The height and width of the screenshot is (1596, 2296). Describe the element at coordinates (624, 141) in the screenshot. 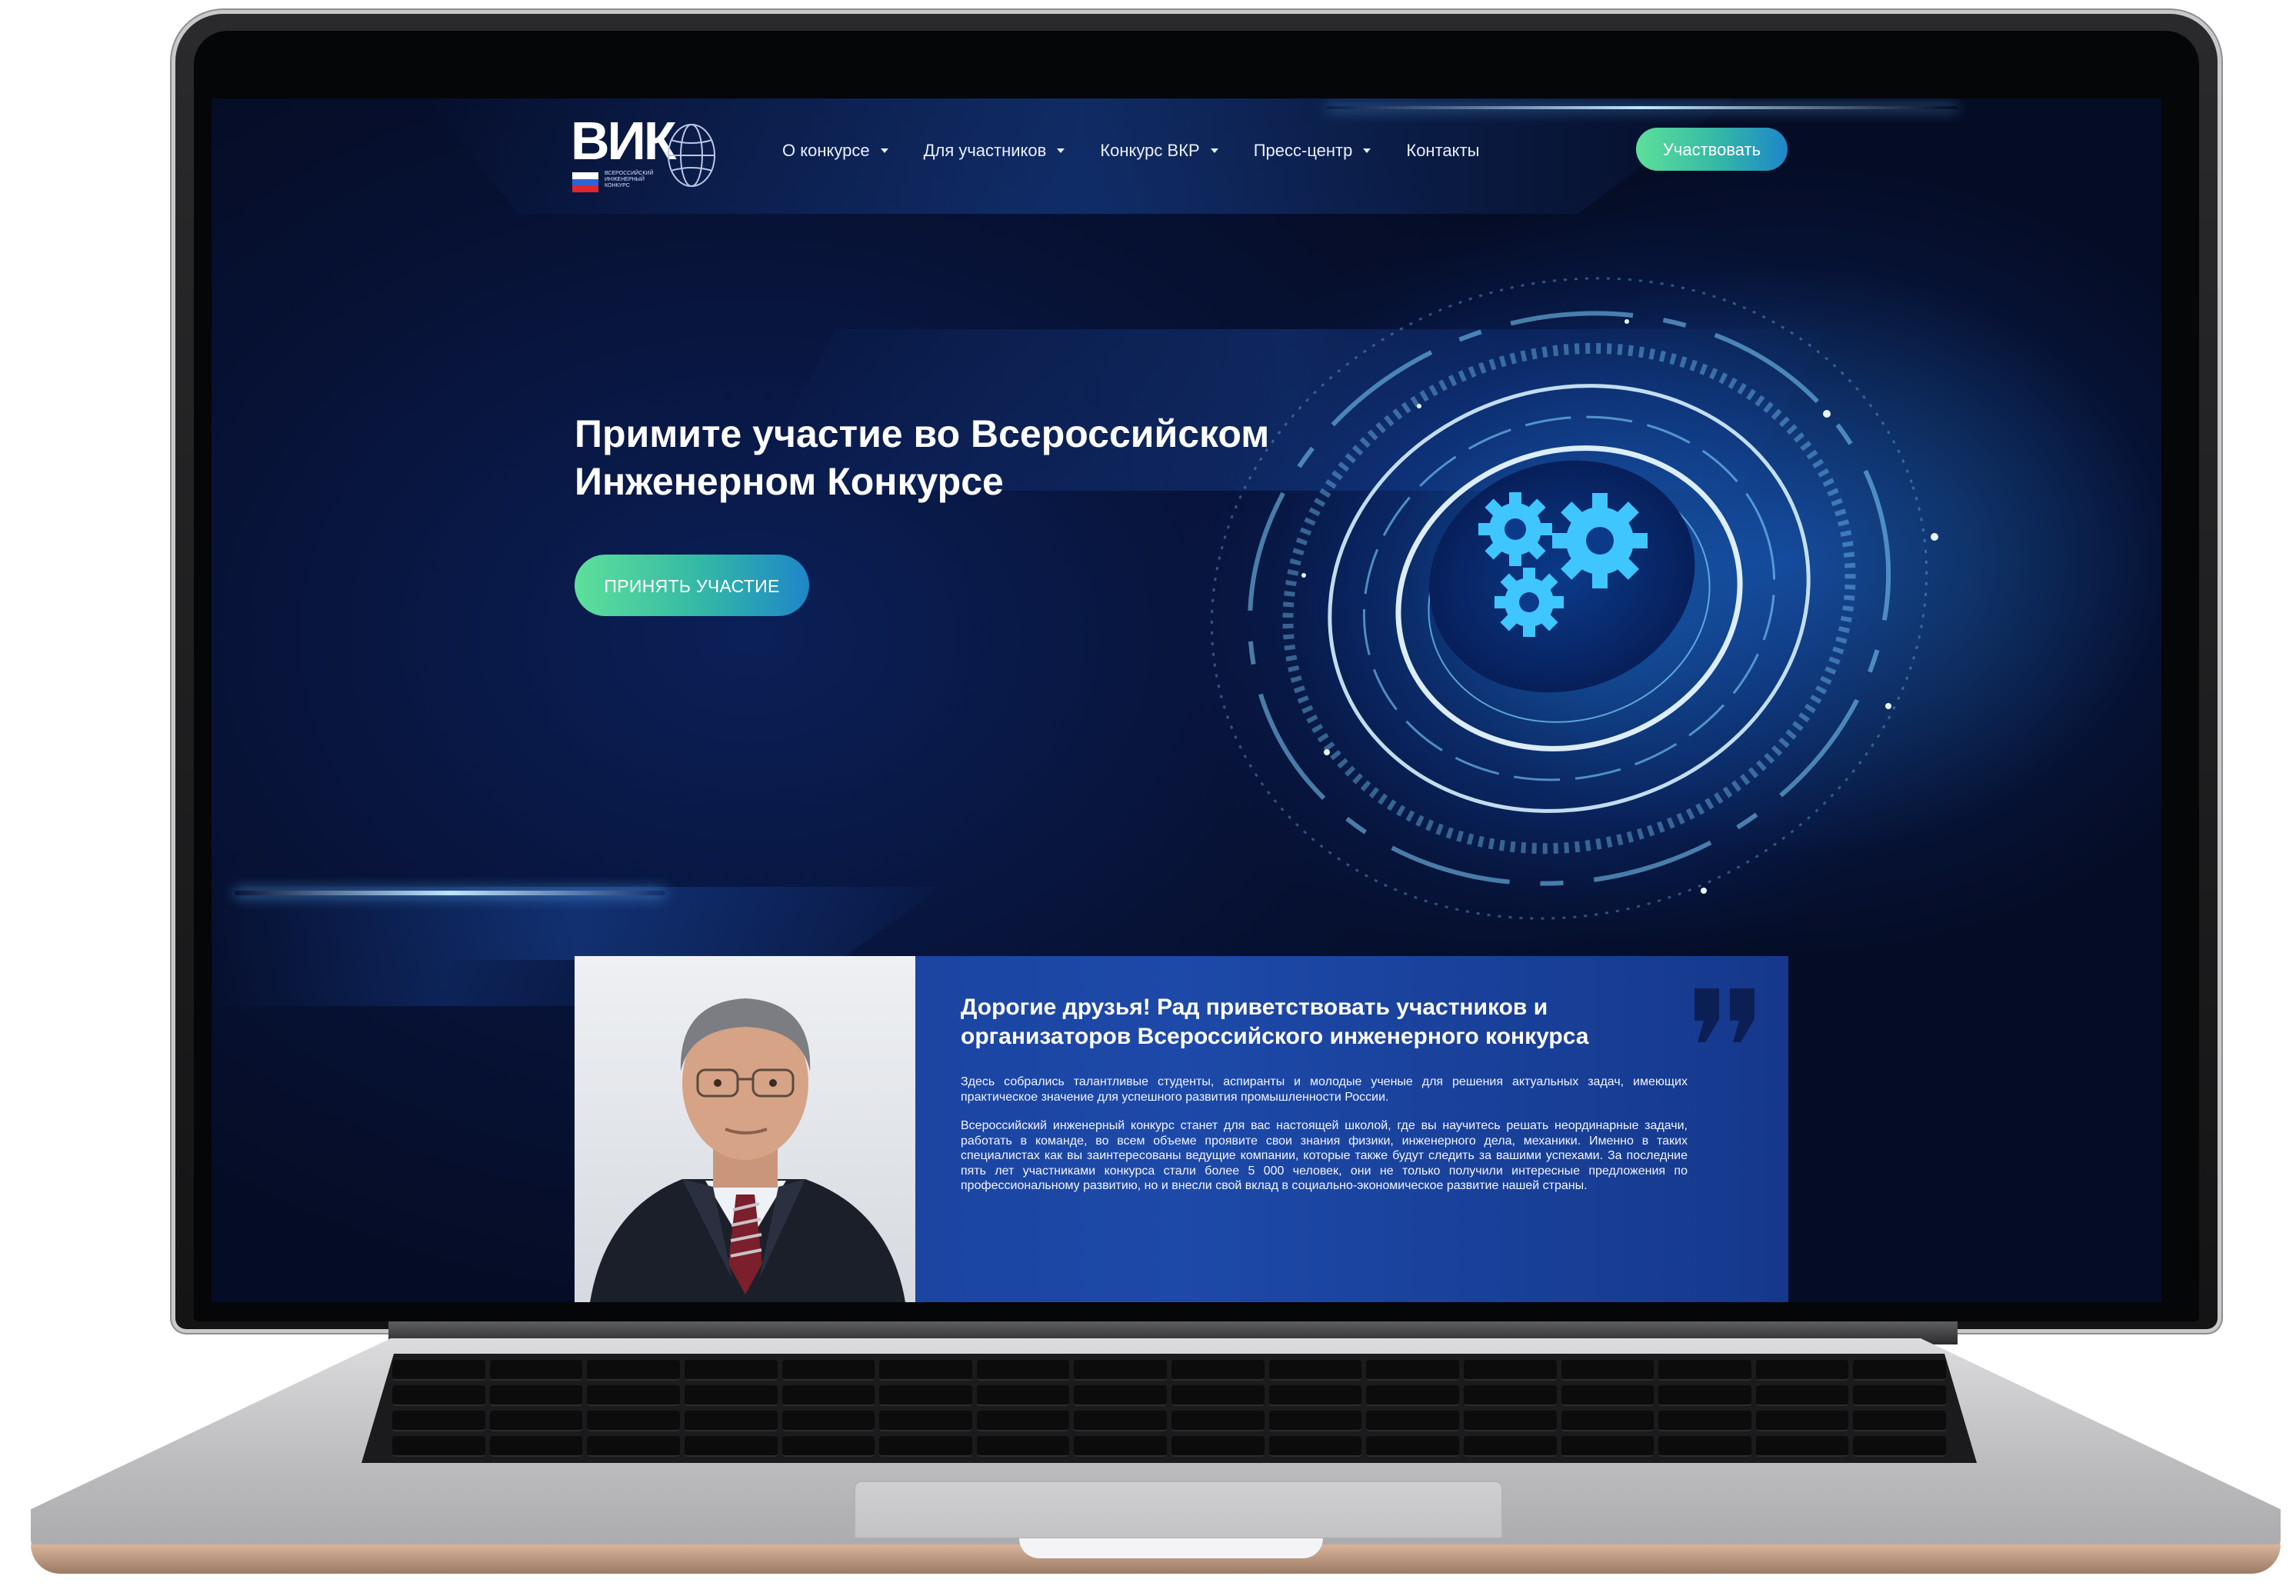

I see `logo-wordmark: ВИК` at that location.